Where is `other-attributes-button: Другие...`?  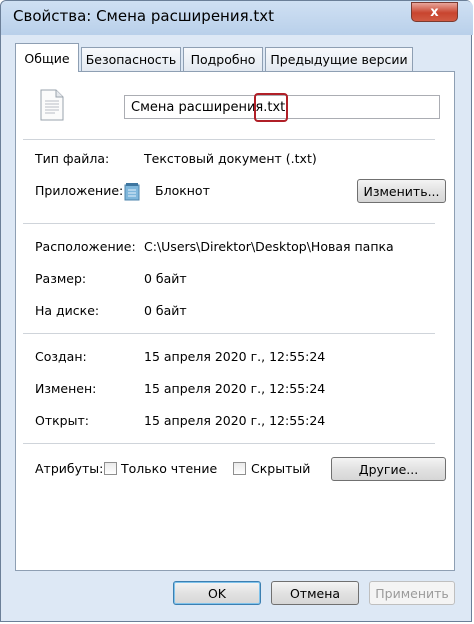
other-attributes-button: Другие... is located at coordinates (388, 469).